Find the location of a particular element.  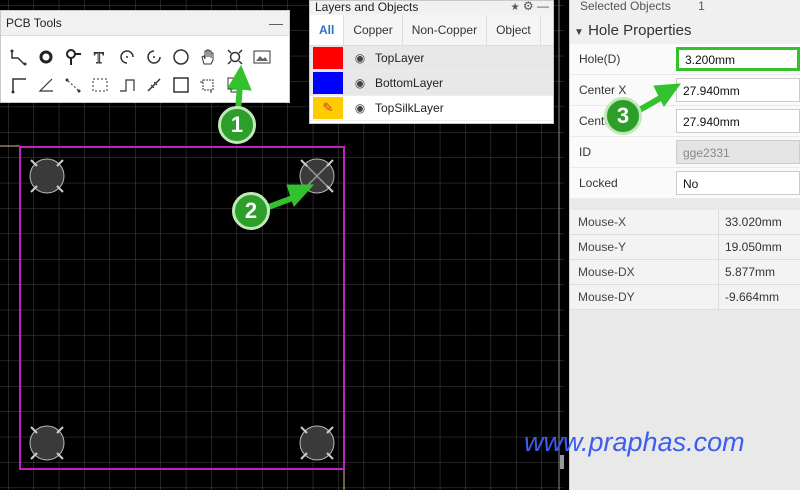

layer-row-bottomlayer: ◉ BottomLayer is located at coordinates (431, 83).